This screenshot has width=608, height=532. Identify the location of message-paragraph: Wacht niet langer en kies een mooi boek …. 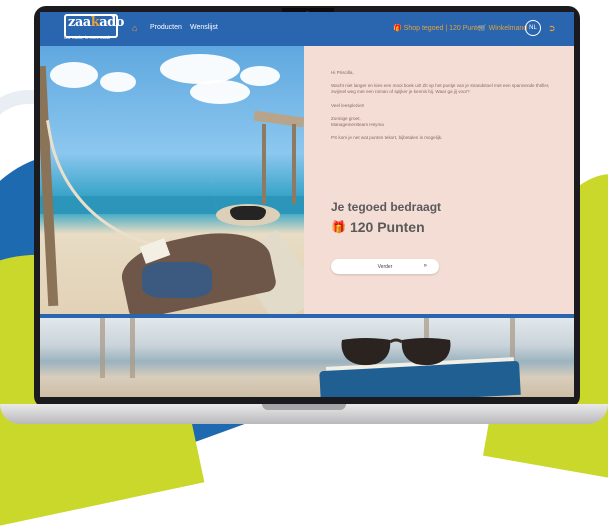
(440, 89).